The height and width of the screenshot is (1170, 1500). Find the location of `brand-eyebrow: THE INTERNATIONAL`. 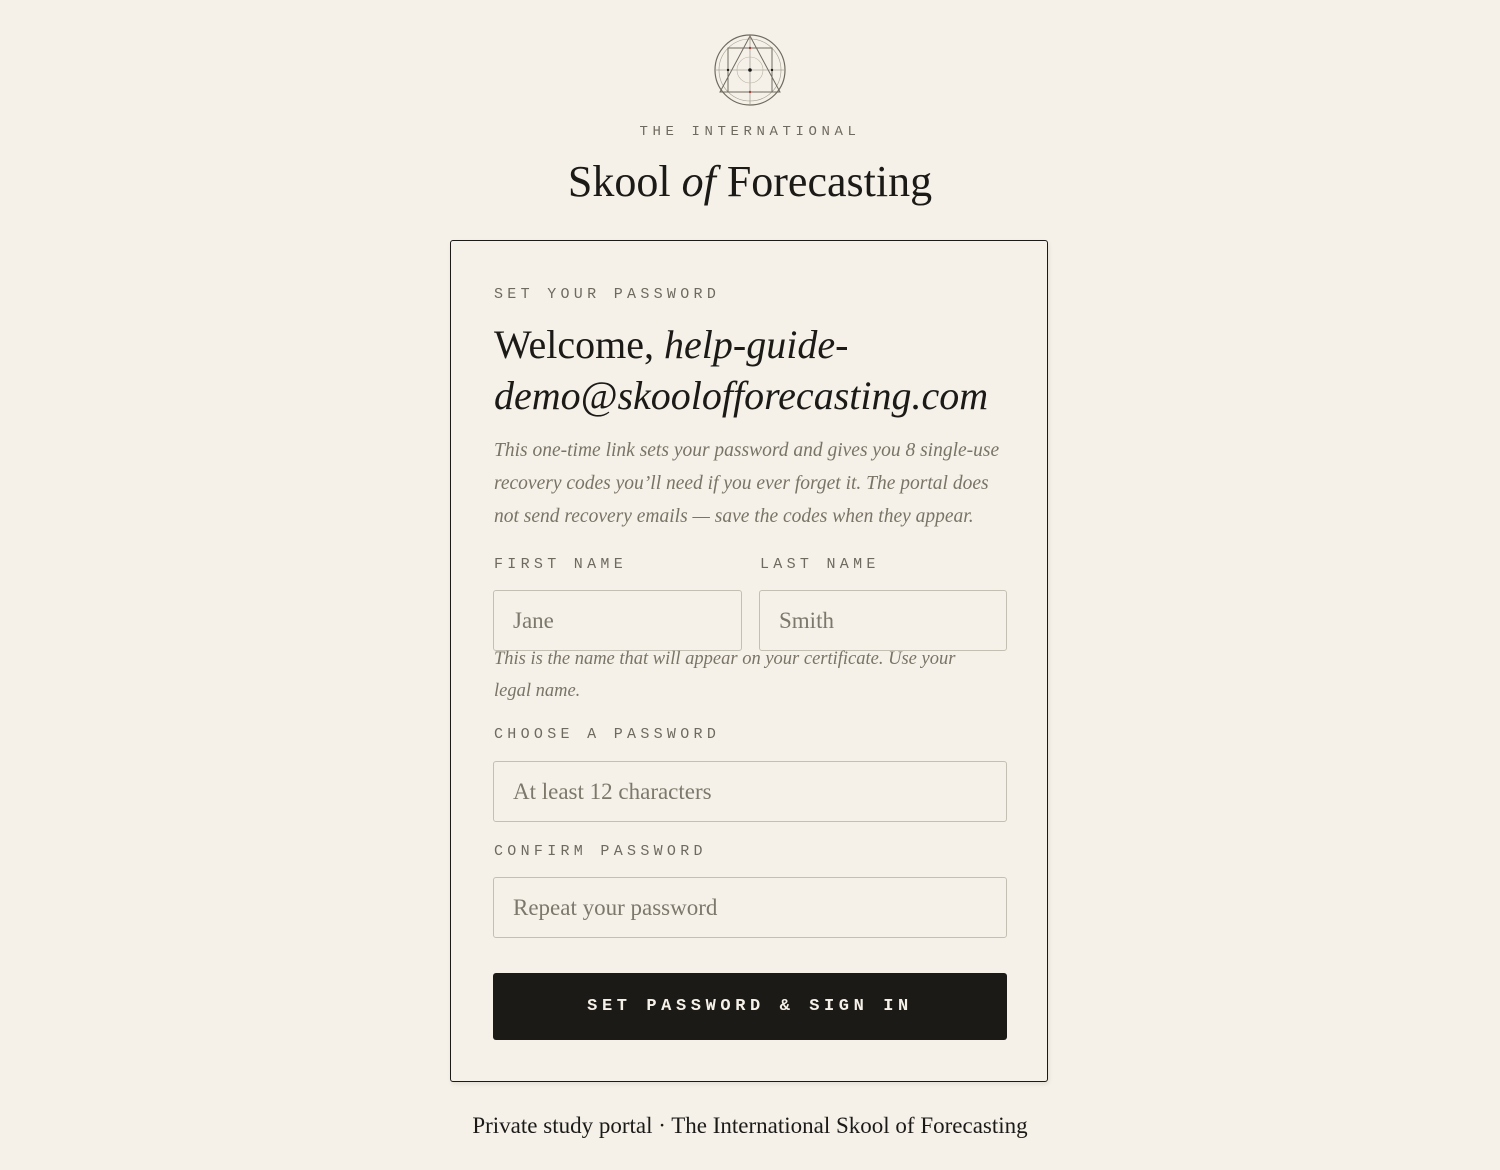

brand-eyebrow: THE INTERNATIONAL is located at coordinates (750, 132).